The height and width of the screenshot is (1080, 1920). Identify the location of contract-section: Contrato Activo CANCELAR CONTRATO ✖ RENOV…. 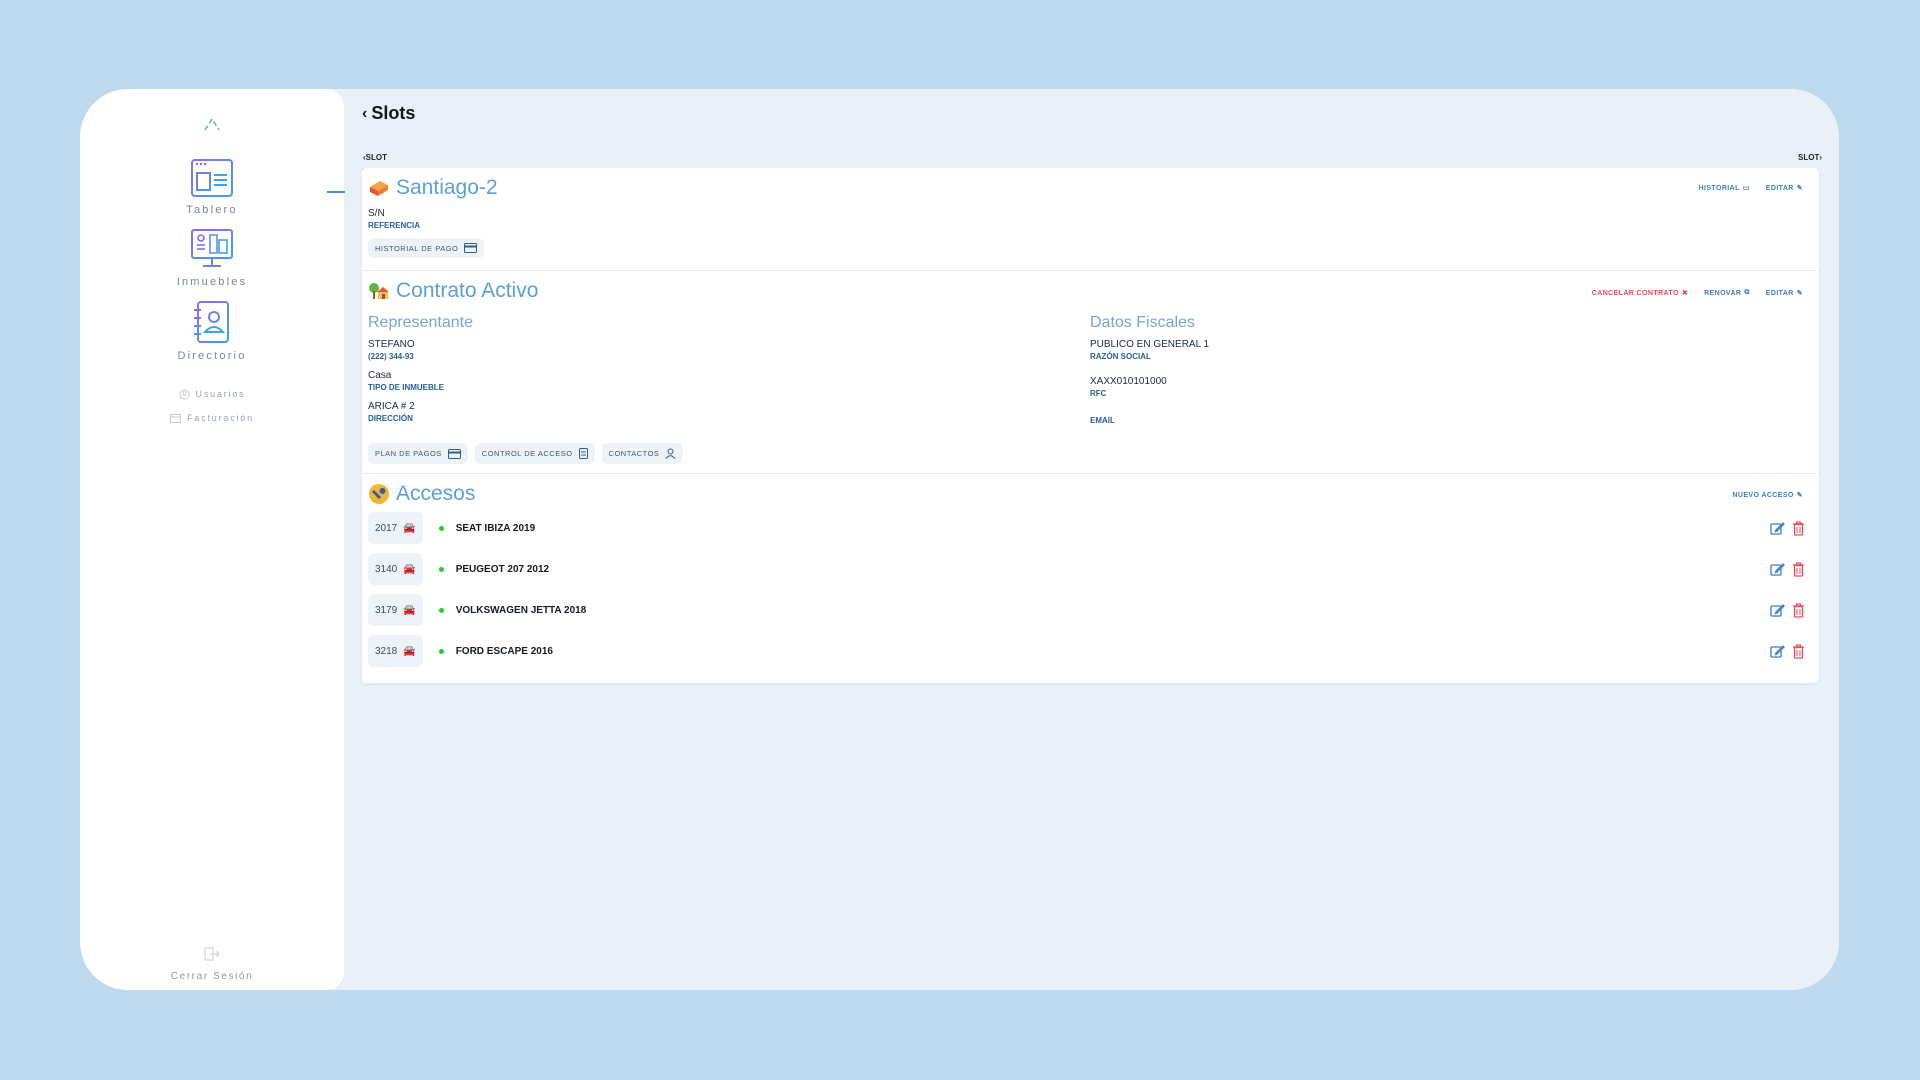
(1090, 372).